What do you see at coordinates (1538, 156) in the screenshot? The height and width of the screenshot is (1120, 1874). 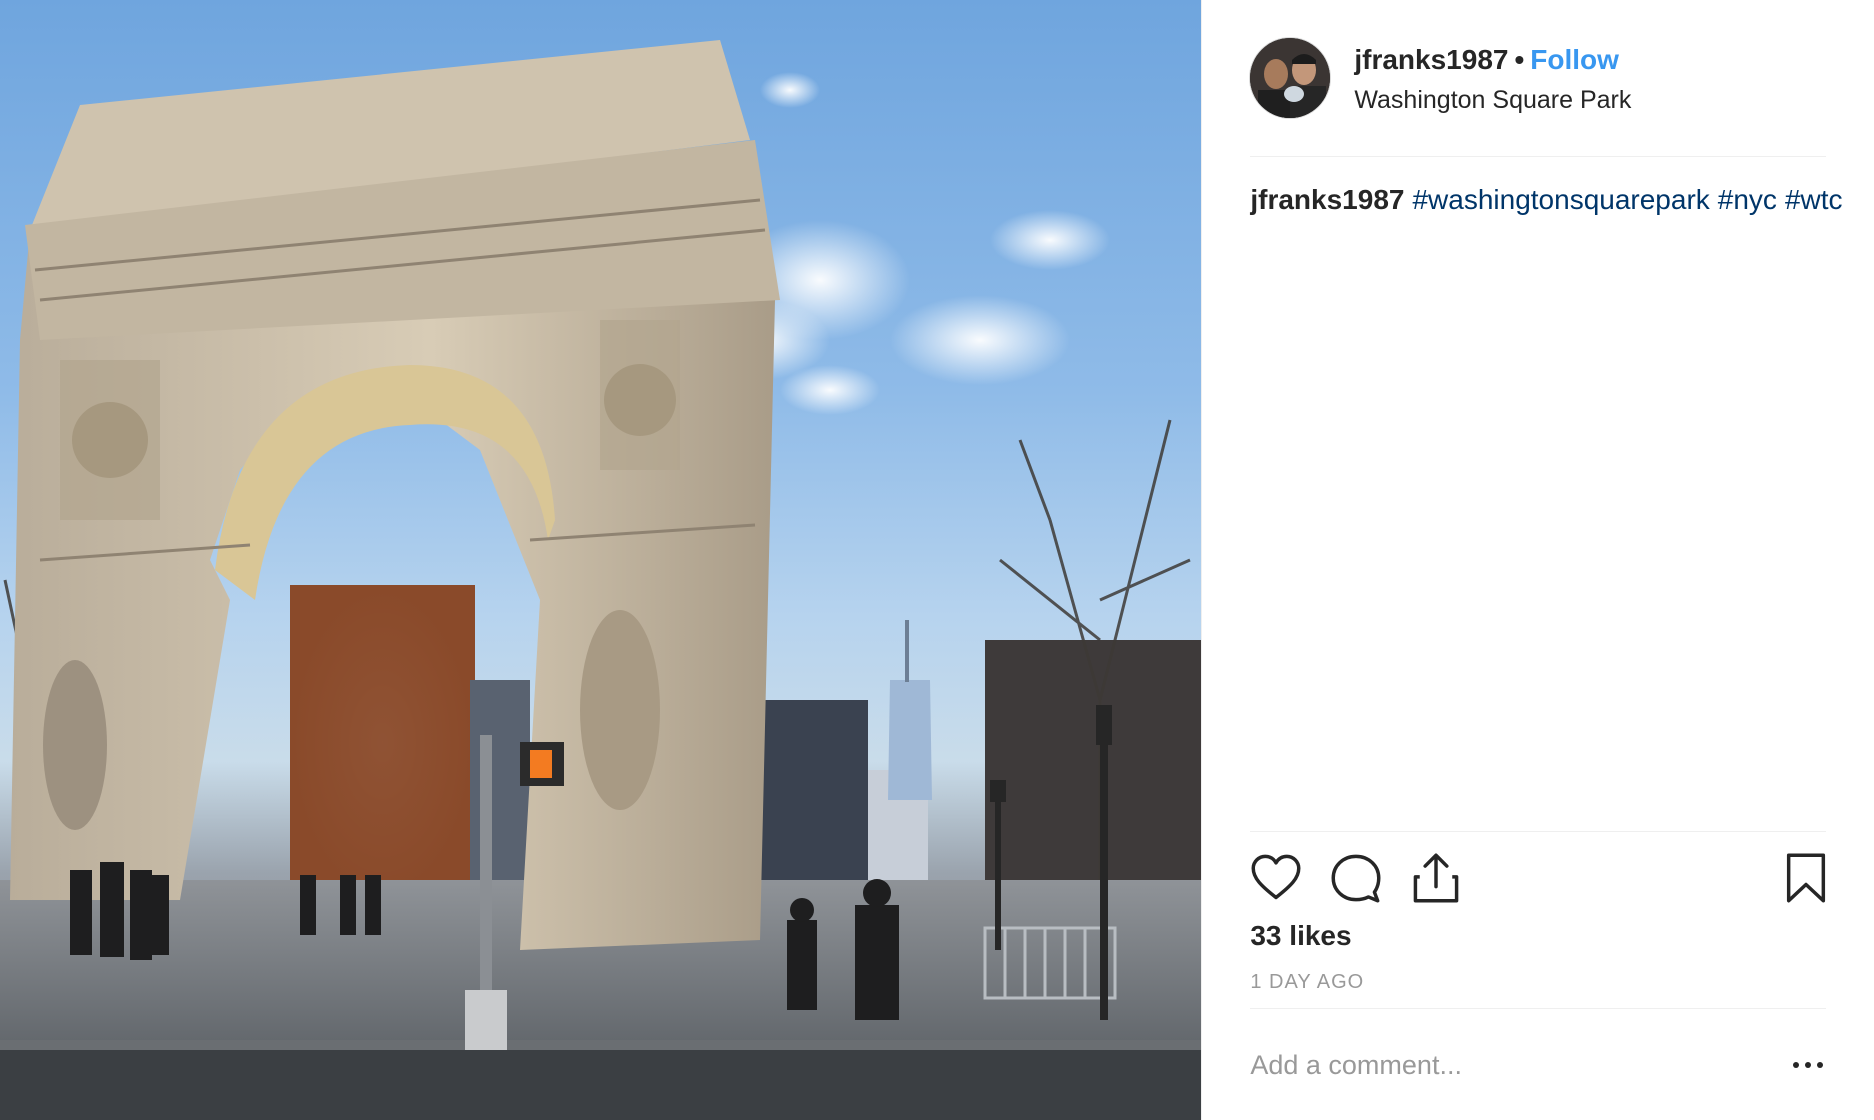 I see `header-divider` at bounding box center [1538, 156].